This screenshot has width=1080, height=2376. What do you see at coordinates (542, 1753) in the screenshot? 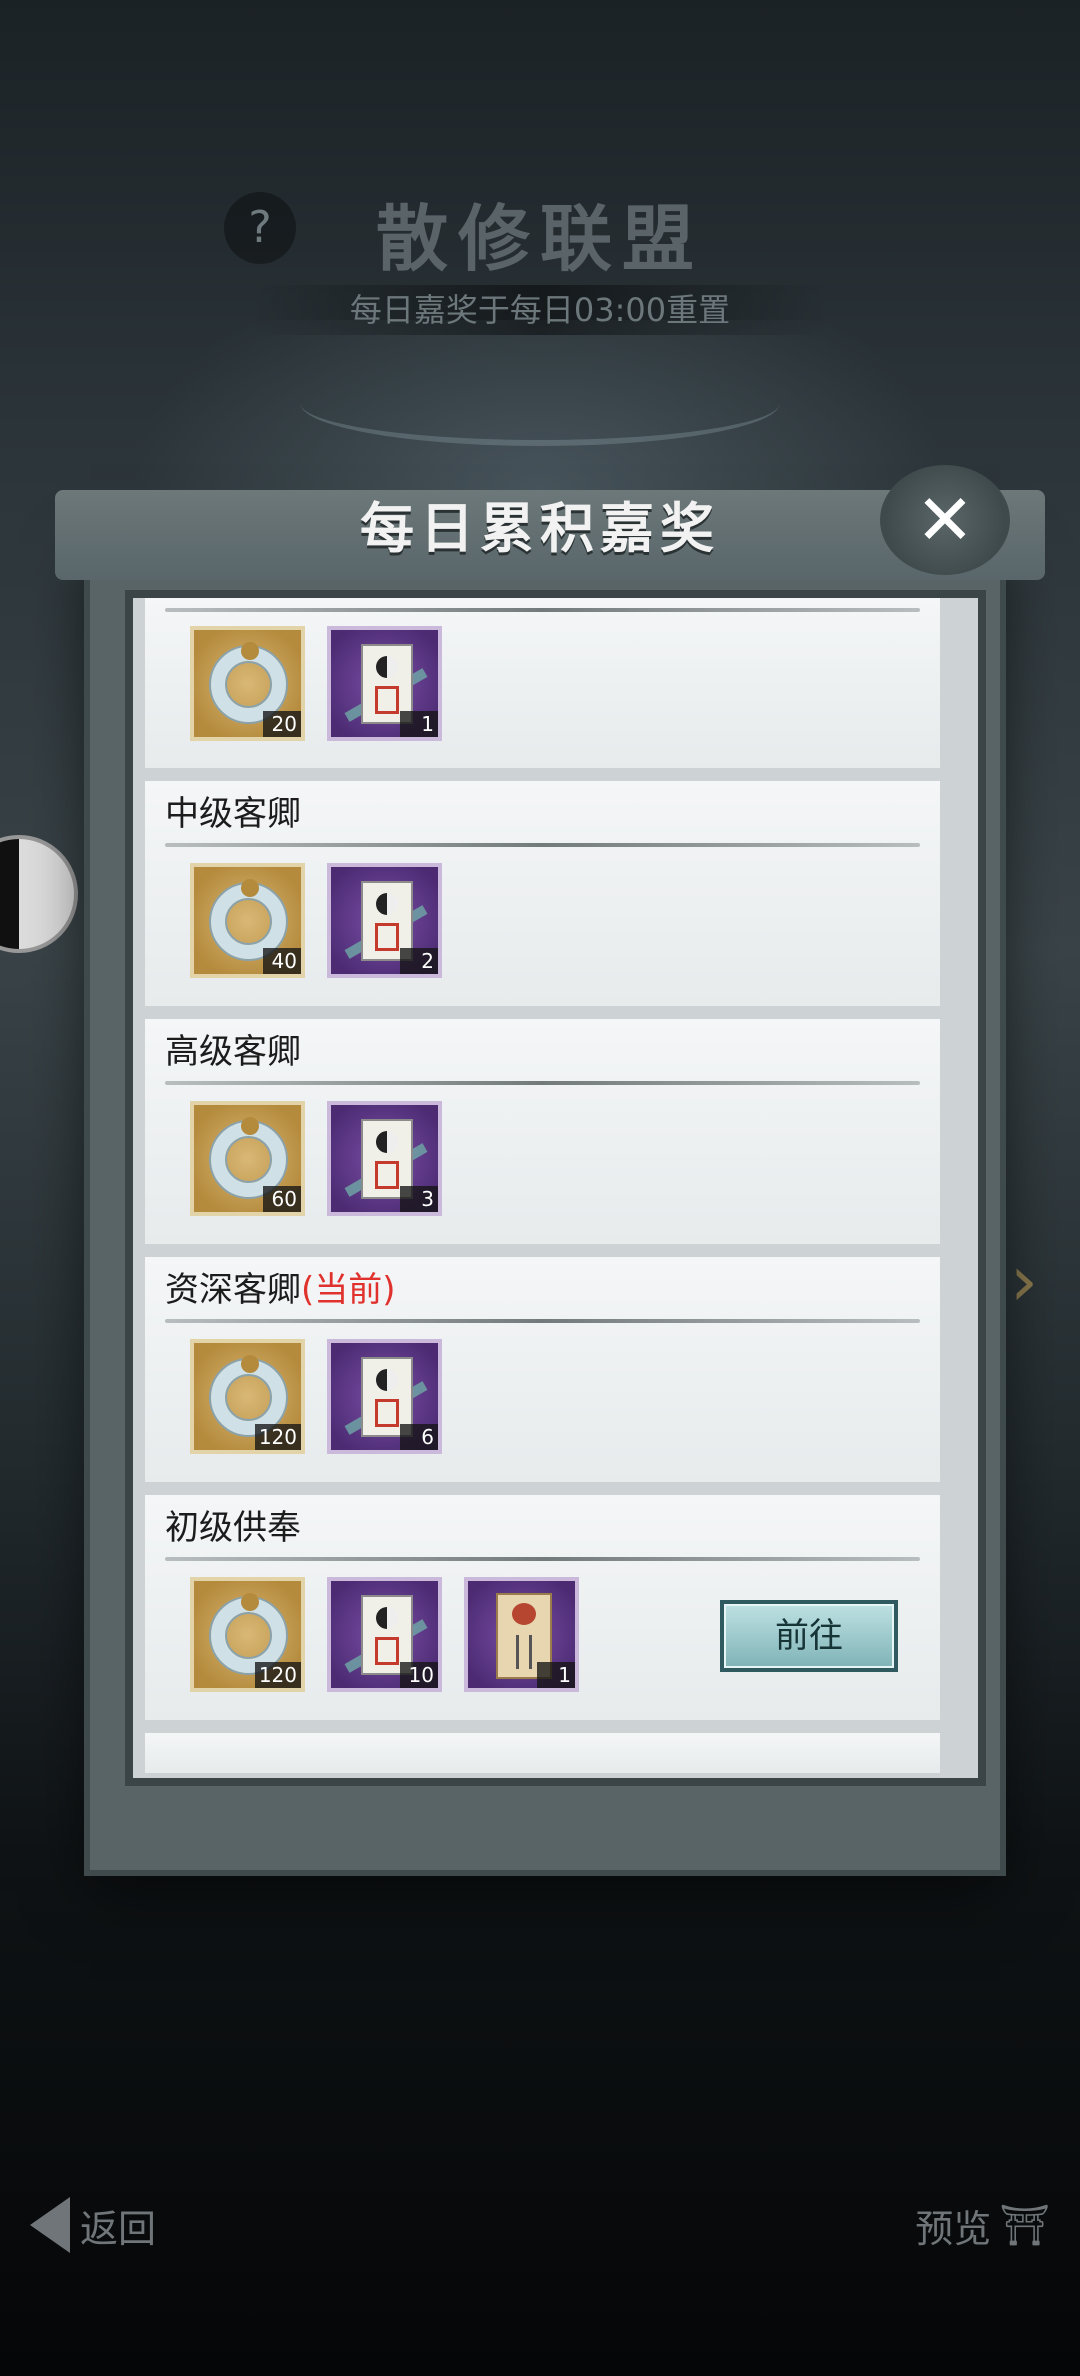
I see `tier-row-partial` at bounding box center [542, 1753].